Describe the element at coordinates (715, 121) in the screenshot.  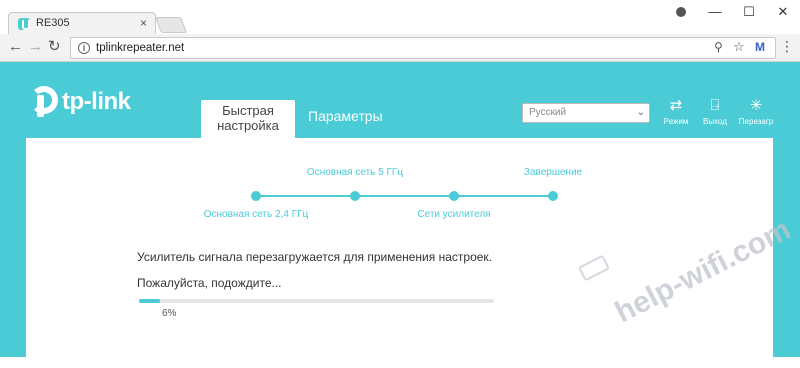
I see `logout-label: Выход` at that location.